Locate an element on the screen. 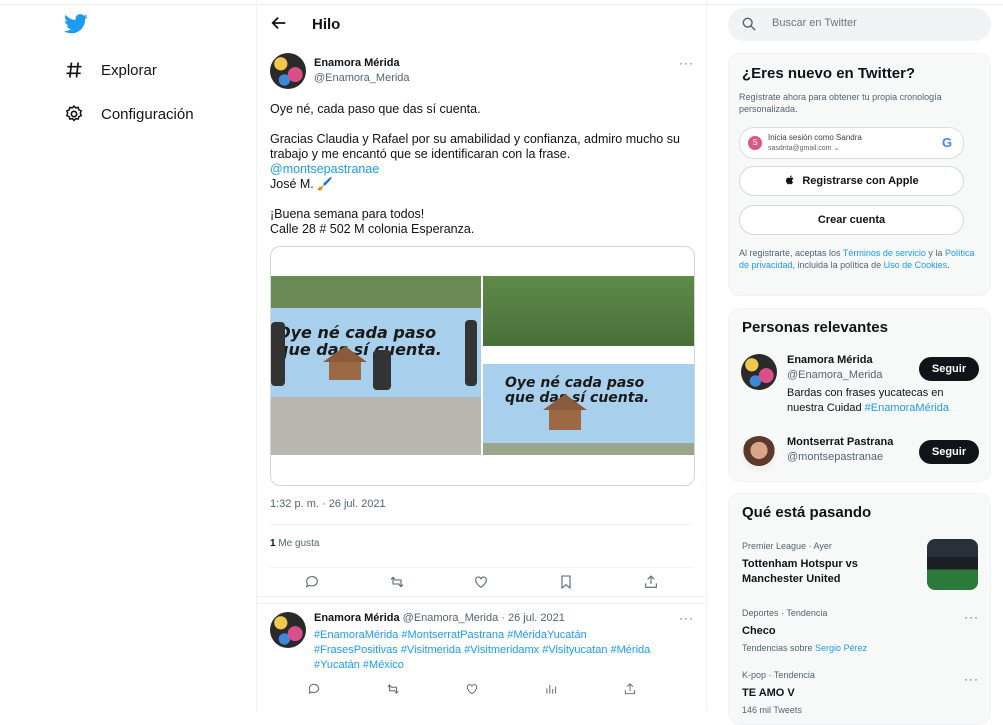  google-signin-label: Inicia sesión como Sandra is located at coordinates (815, 137).